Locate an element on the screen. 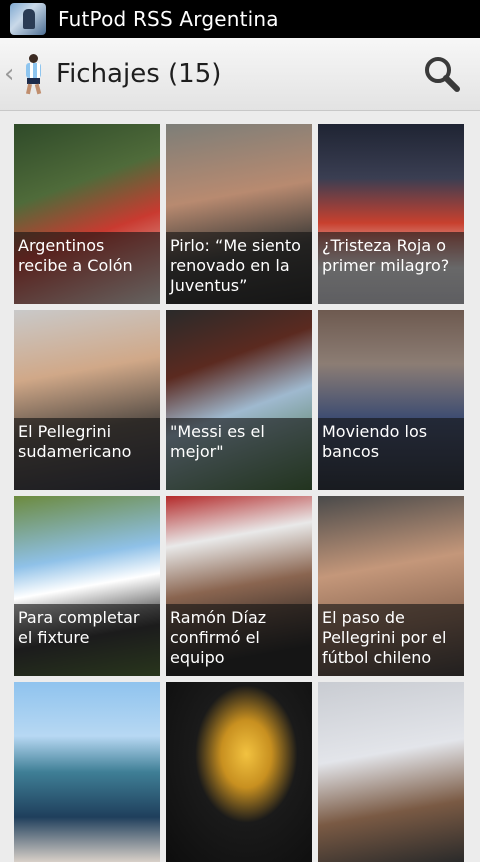 The image size is (480, 862). search-button is located at coordinates (442, 74).